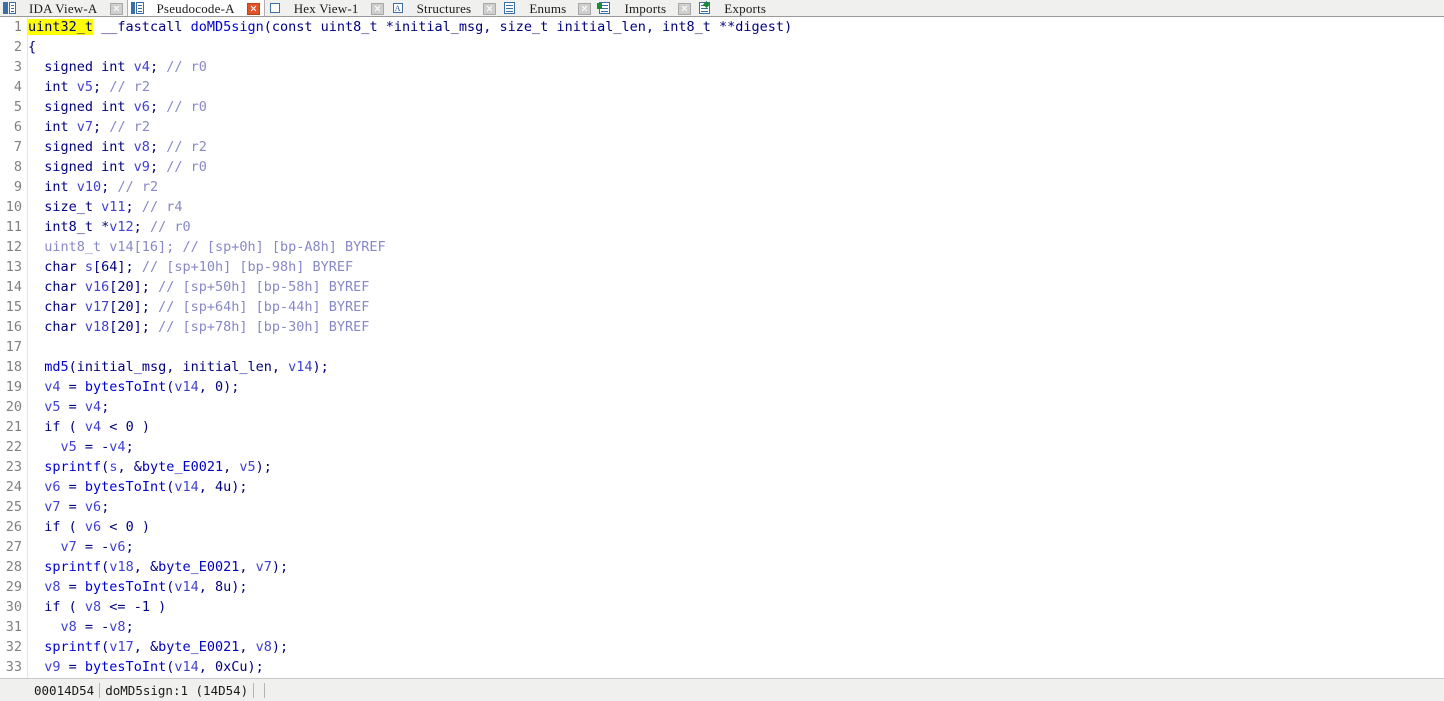 This screenshot has width=1444, height=701. I want to click on code-line-text: v6 = bytesToInt(v14, 4u);, so click(134, 487).